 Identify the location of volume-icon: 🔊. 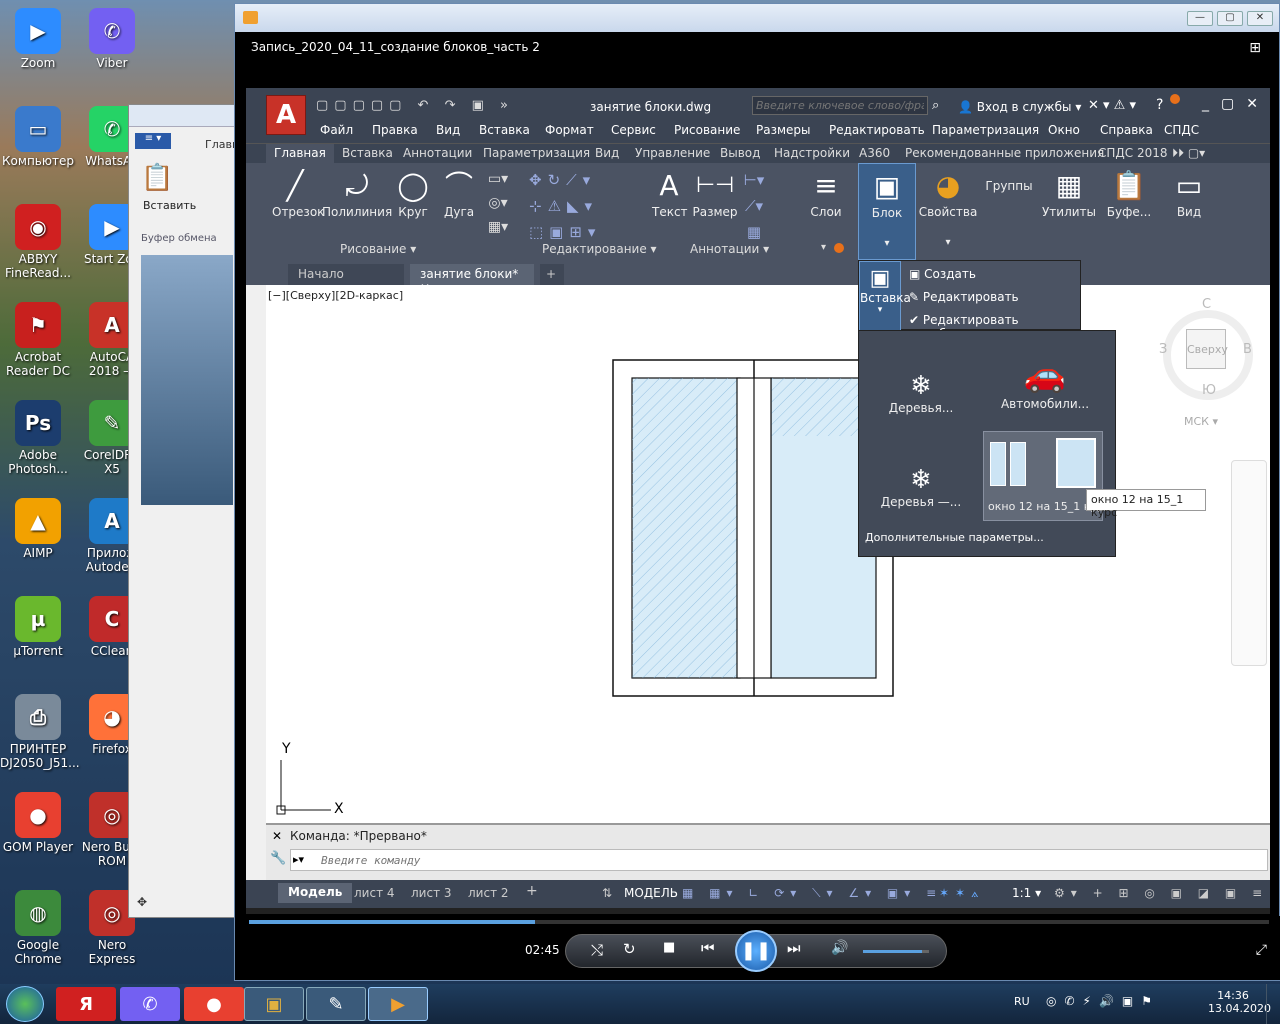
(839, 948).